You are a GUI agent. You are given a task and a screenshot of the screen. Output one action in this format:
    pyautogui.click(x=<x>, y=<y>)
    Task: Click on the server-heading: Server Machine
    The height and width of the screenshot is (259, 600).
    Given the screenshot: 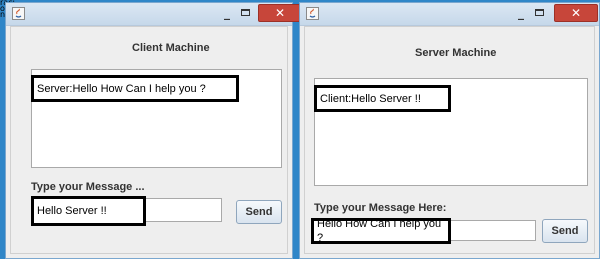 What is the action you would take?
    pyautogui.click(x=456, y=53)
    